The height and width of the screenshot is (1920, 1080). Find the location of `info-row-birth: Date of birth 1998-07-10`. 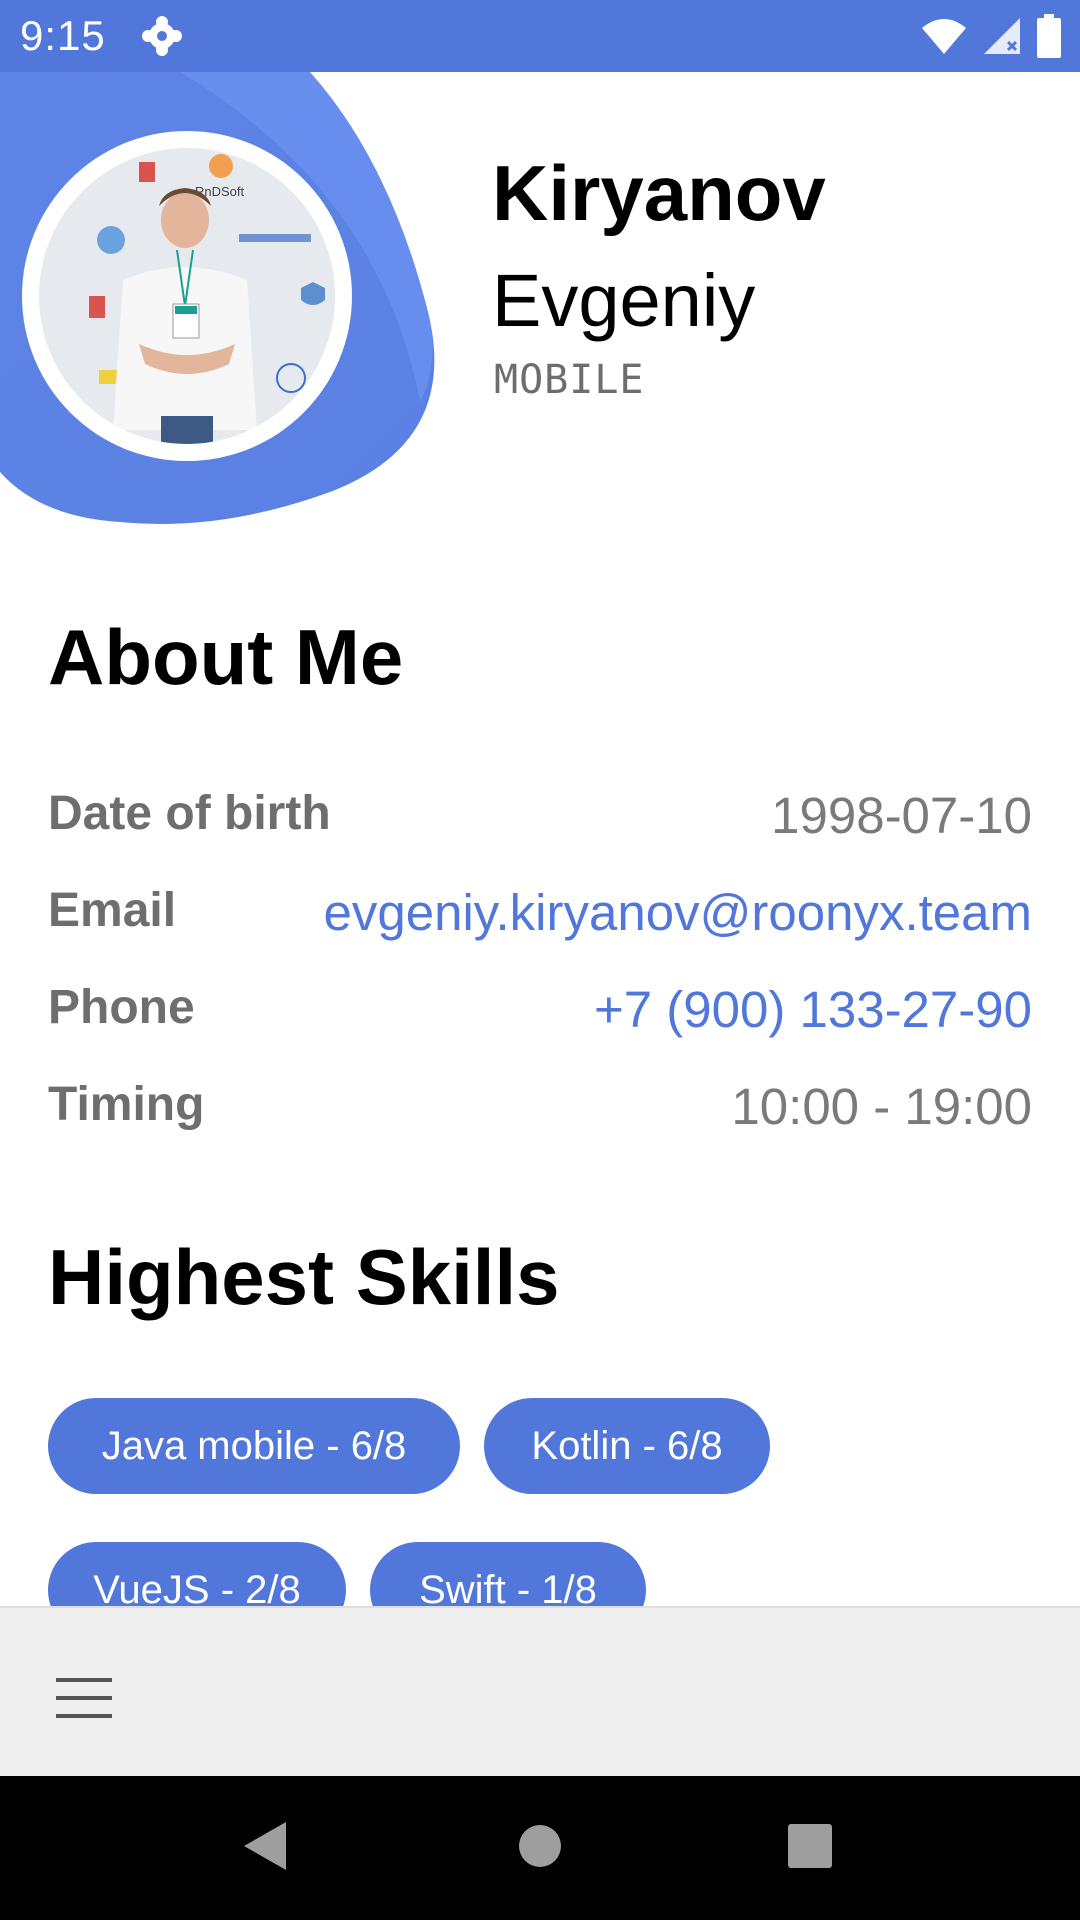

info-row-birth: Date of birth 1998-07-10 is located at coordinates (540, 821).